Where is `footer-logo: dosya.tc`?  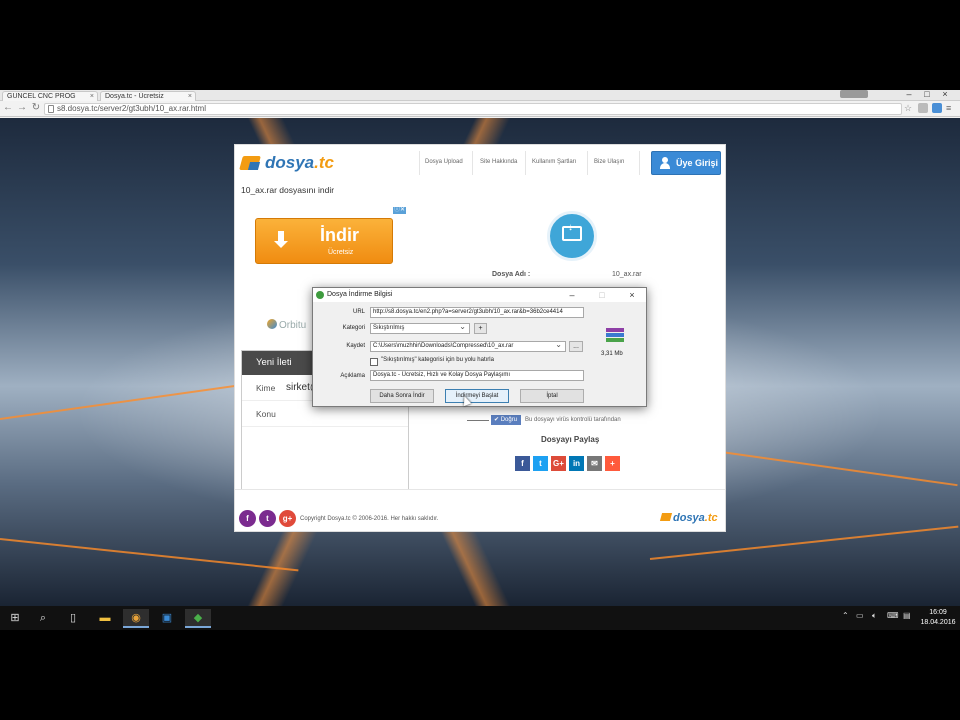 footer-logo: dosya.tc is located at coordinates (688, 518).